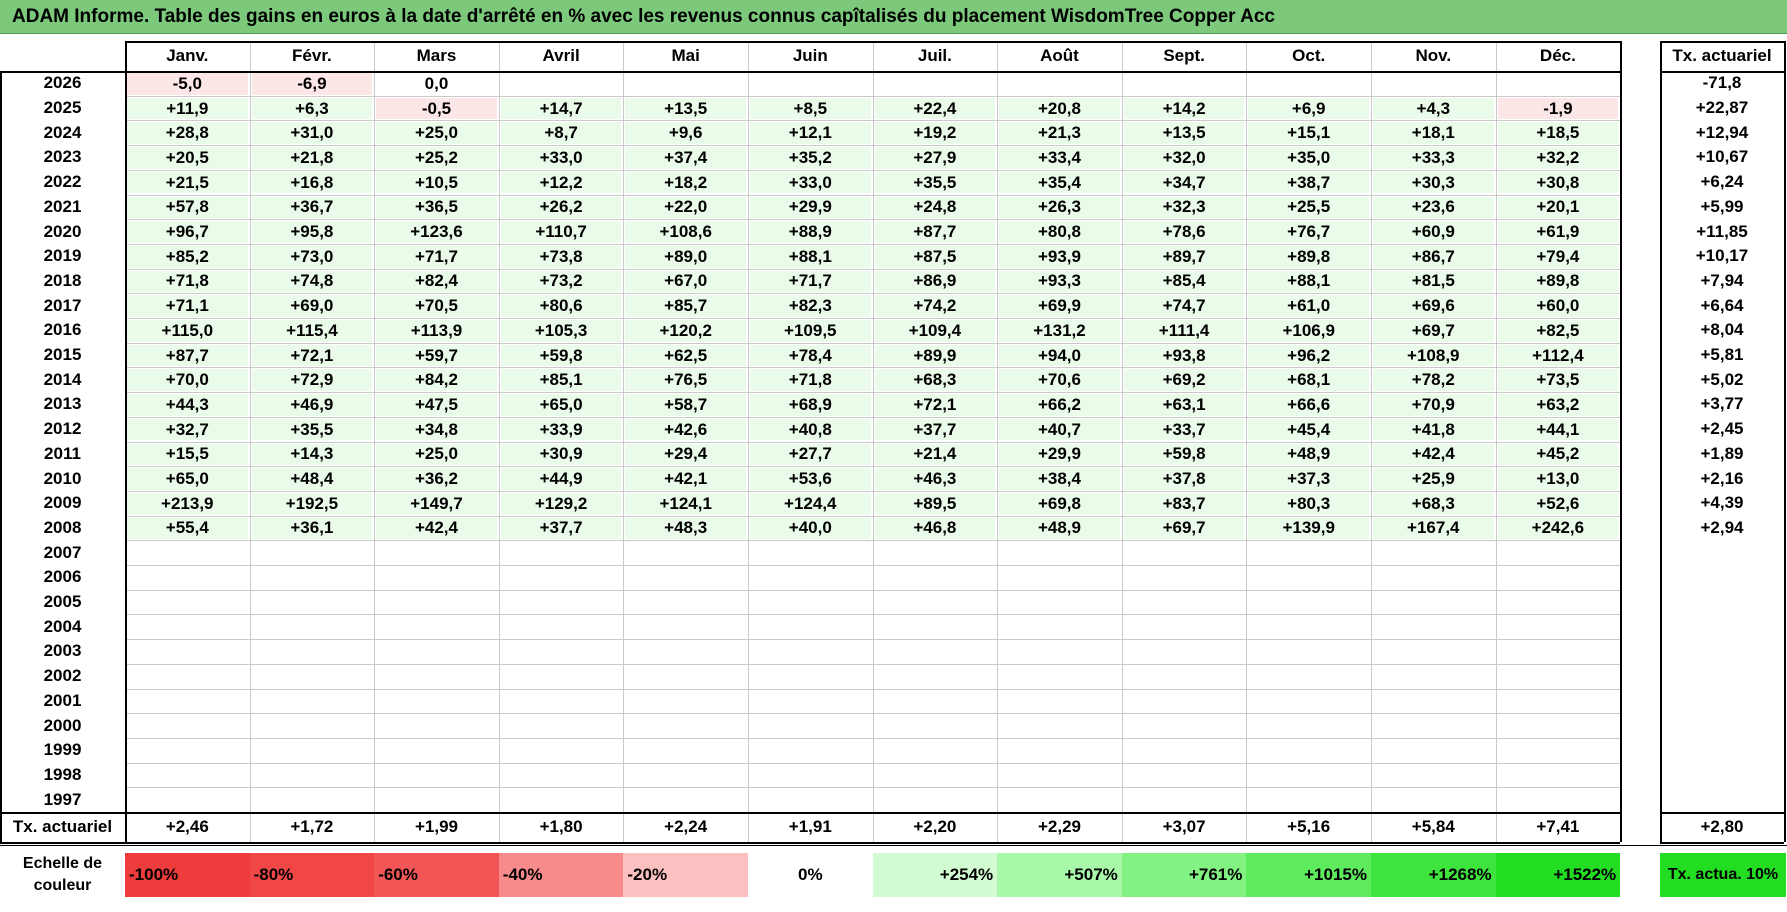 Image resolution: width=1787 pixels, height=912 pixels. Describe the element at coordinates (810, 429) in the screenshot. I see `gain-cell: +40,8` at that location.